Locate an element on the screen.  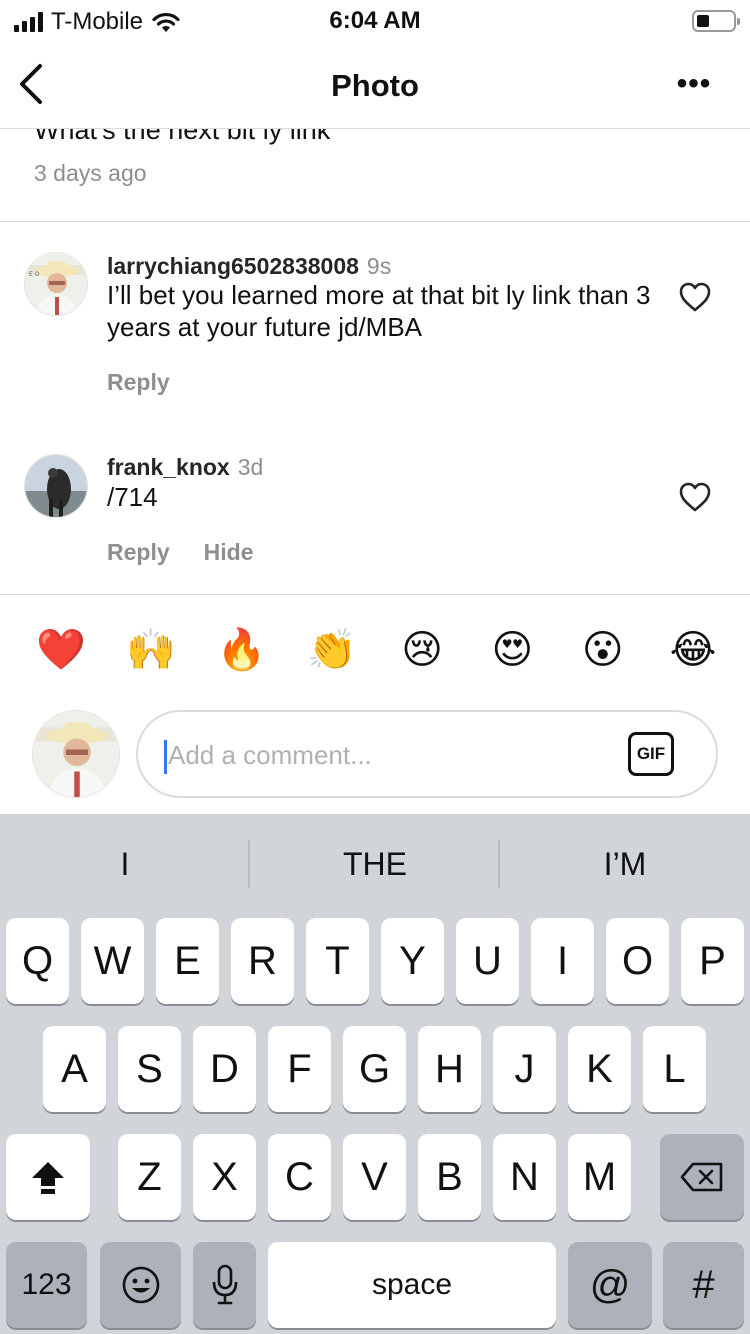
delete-key is located at coordinates (702, 1177).